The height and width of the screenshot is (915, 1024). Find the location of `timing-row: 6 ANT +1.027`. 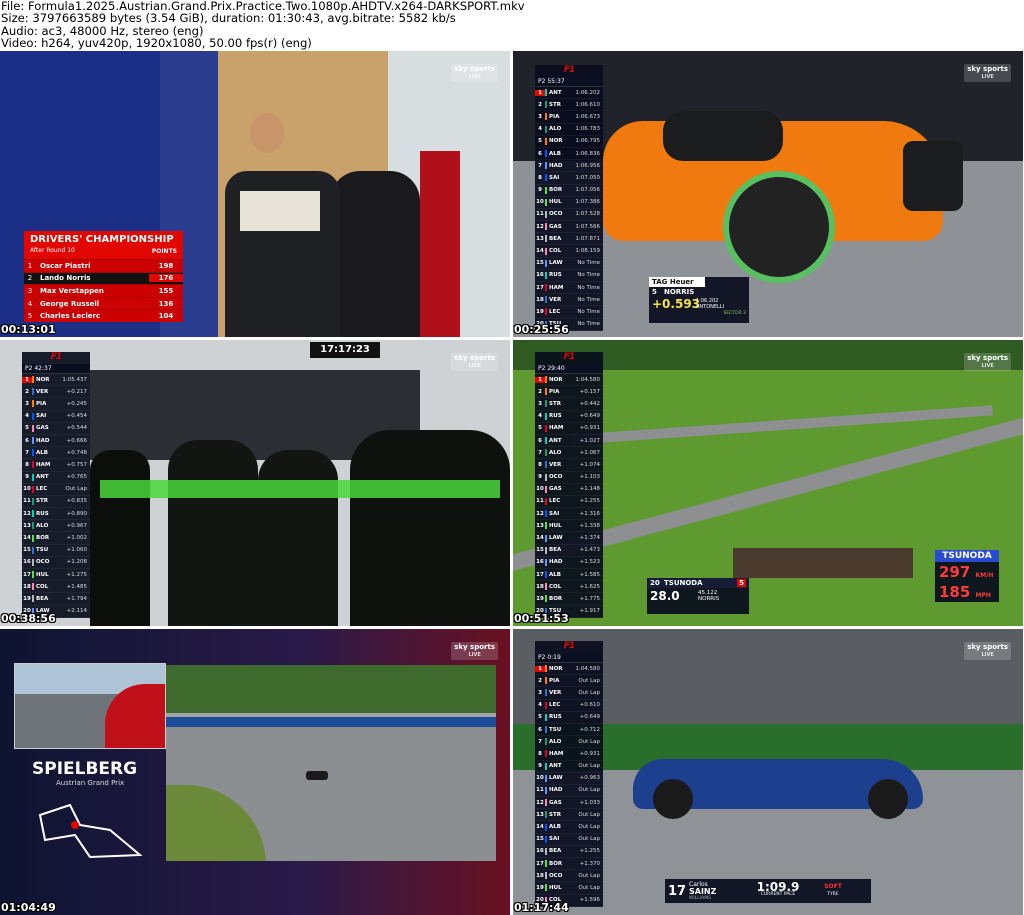

timing-row: 6 ANT +1.027 is located at coordinates (569, 441).